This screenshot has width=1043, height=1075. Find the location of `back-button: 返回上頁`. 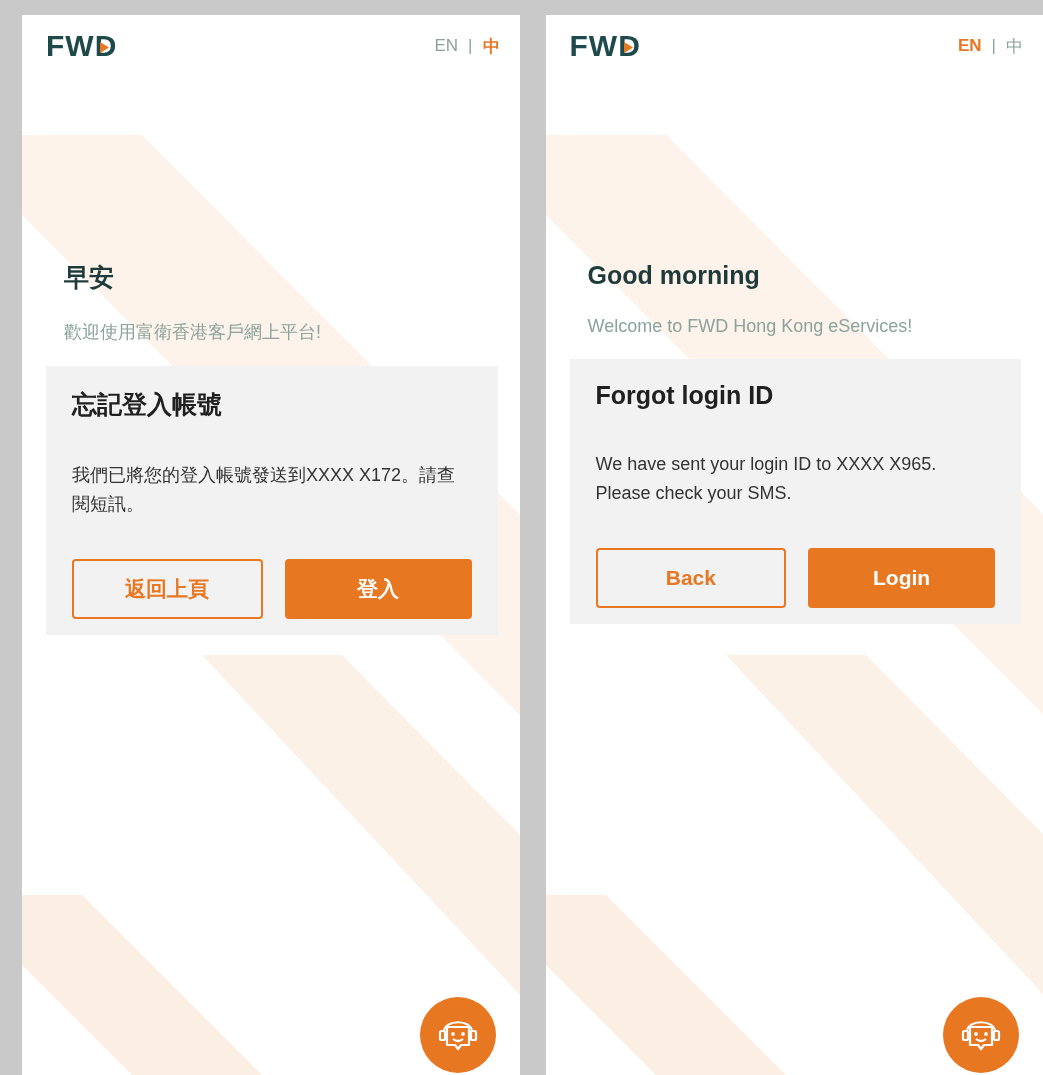

back-button: 返回上頁 is located at coordinates (167, 588).